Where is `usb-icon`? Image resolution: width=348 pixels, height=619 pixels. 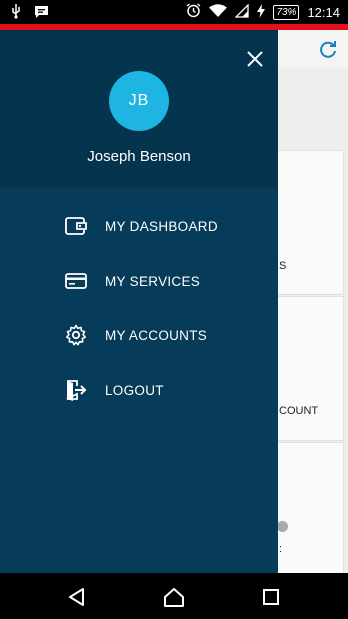 usb-icon is located at coordinates (16, 14).